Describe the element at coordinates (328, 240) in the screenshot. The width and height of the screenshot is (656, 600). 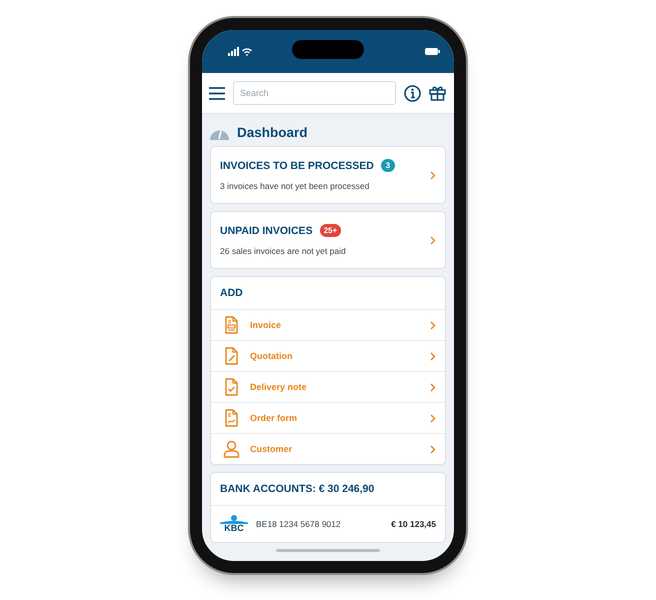
I see `summary-card: UNPAID INVOICES 25+ 26 sales invoices are not yet paid` at that location.